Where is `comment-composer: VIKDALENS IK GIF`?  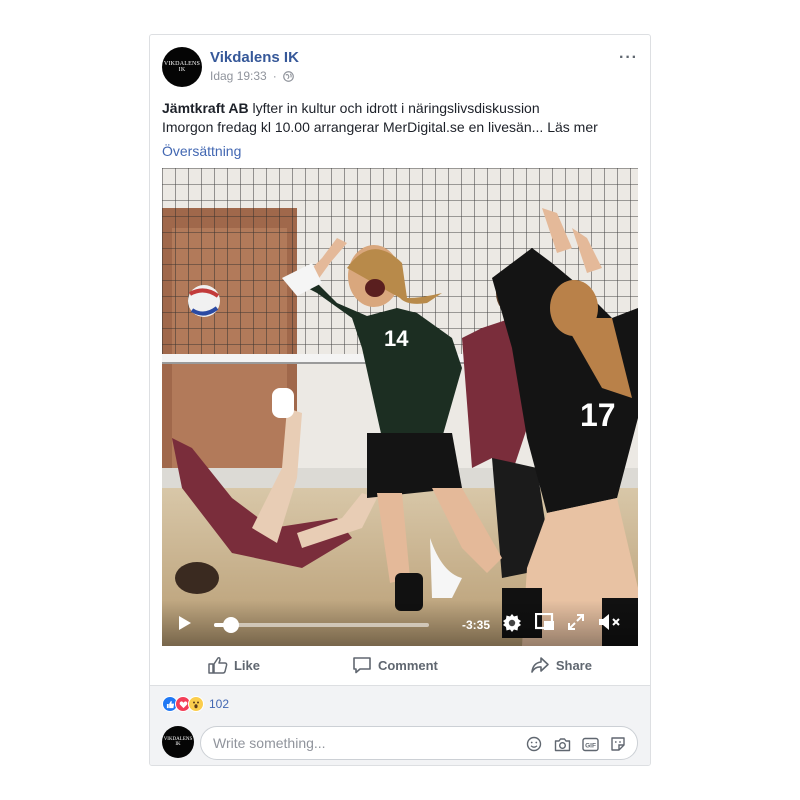 comment-composer: VIKDALENS IK GIF is located at coordinates (400, 743).